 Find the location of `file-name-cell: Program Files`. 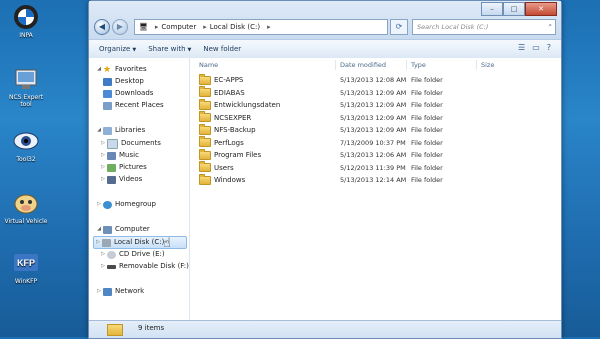

file-name-cell: Program Files is located at coordinates (230, 154).